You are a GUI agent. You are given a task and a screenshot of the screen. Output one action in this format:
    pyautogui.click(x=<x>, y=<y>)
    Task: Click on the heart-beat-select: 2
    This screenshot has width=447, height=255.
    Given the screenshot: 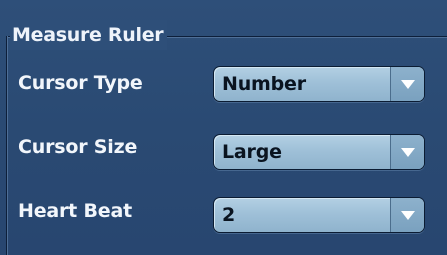 What is the action you would take?
    pyautogui.click(x=319, y=215)
    